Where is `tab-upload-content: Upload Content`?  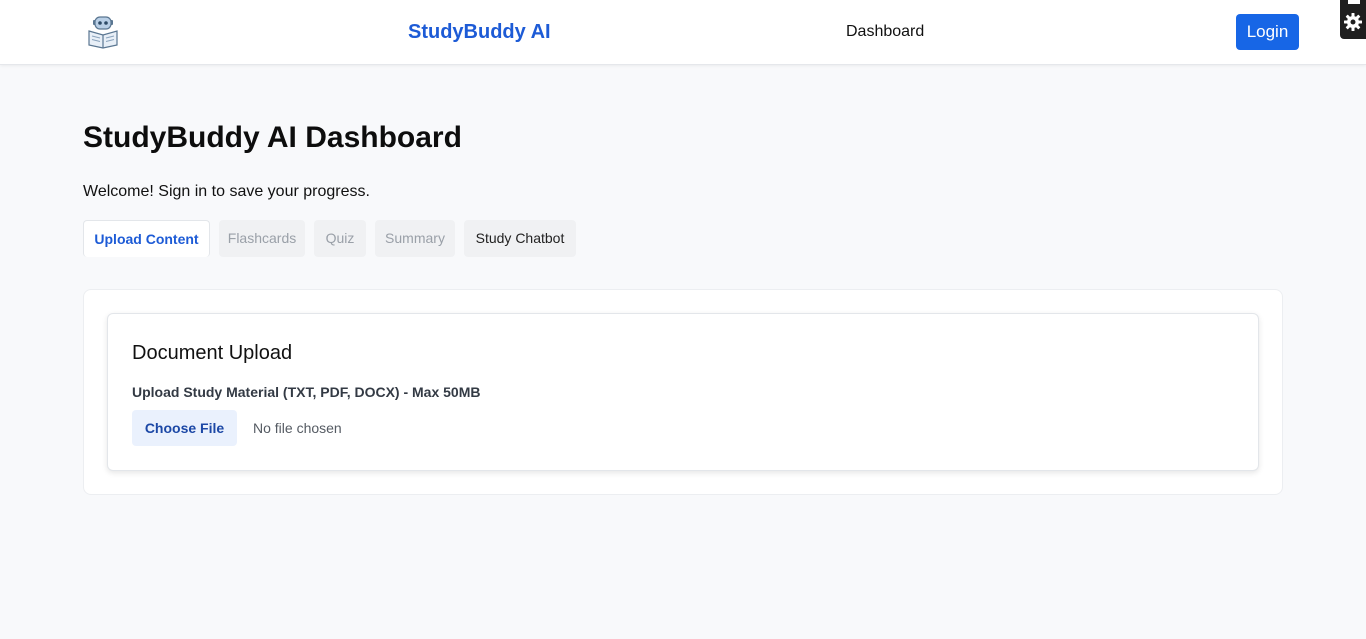 tab-upload-content: Upload Content is located at coordinates (146, 238).